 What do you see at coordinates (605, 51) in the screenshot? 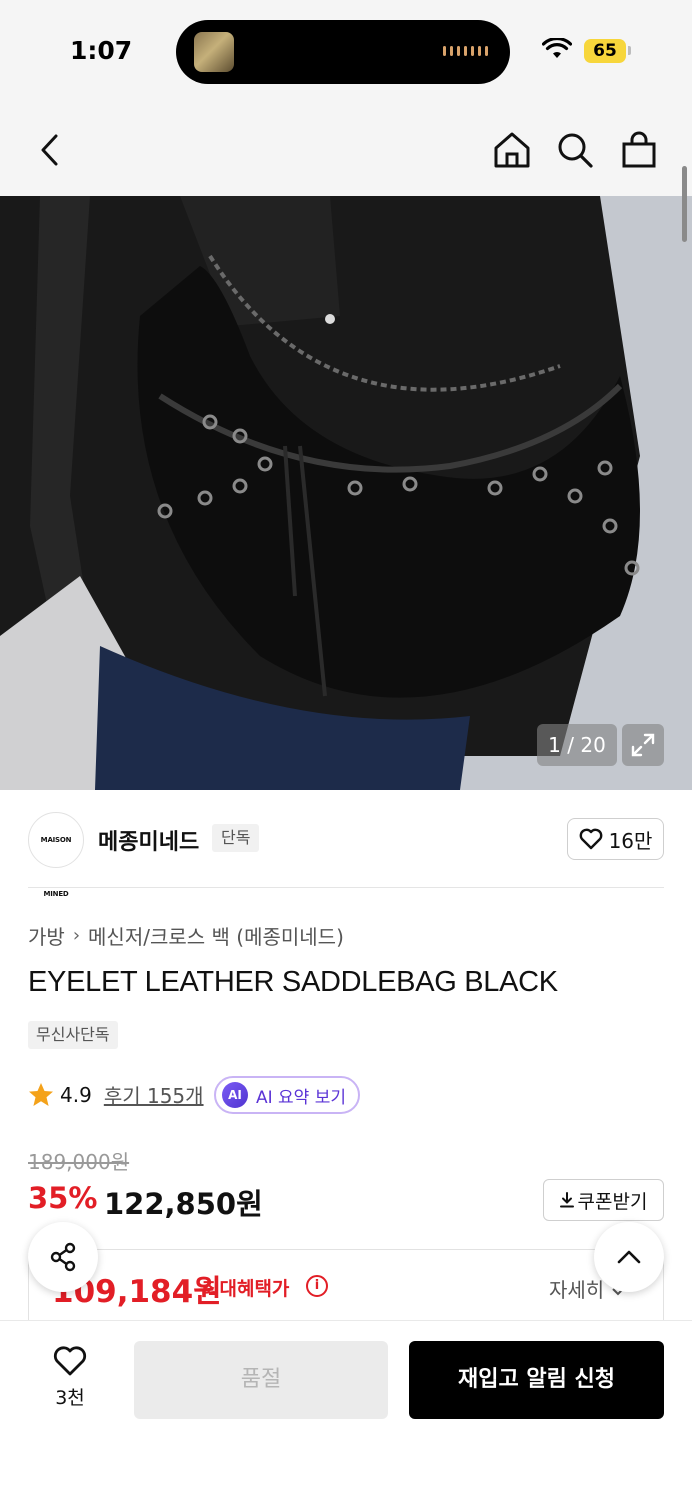
I see `battery-level: 65` at bounding box center [605, 51].